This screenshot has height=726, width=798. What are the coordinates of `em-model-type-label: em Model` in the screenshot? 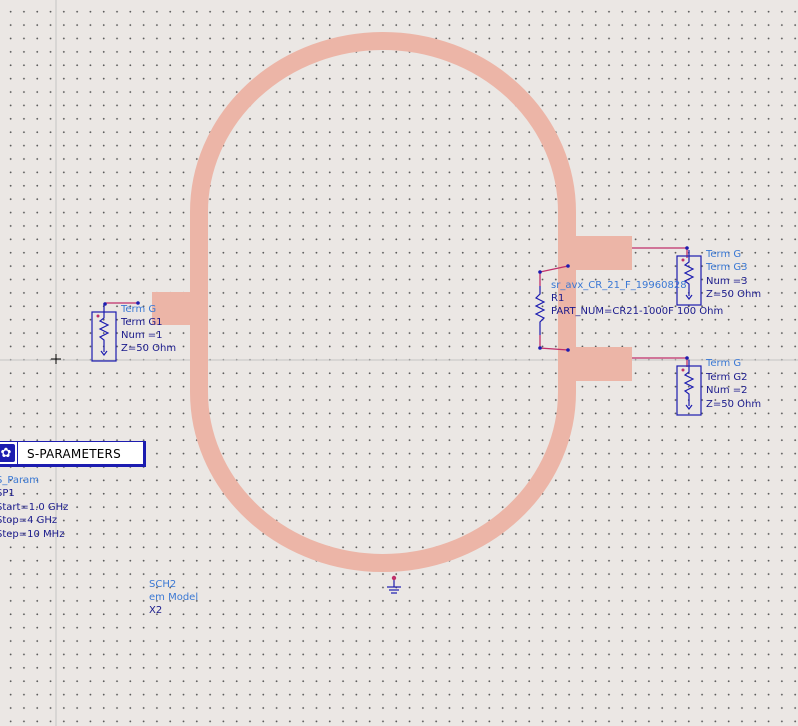 It's located at (174, 597).